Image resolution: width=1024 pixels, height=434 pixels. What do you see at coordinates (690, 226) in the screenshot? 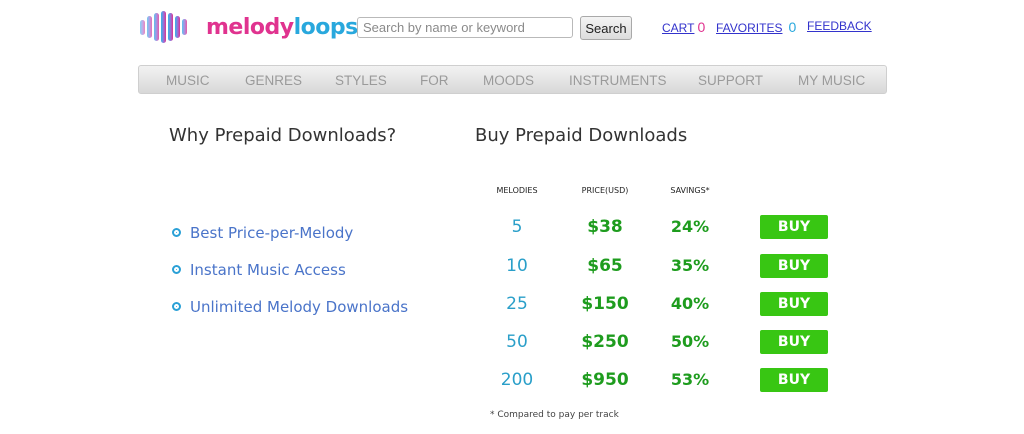
I see `savings: 24%` at bounding box center [690, 226].